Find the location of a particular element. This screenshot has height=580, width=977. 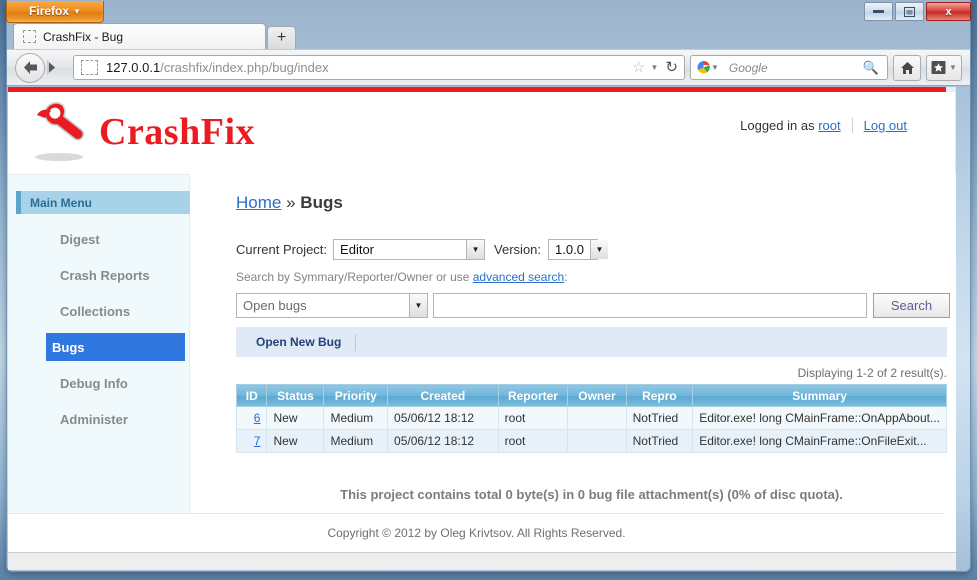

home-icon is located at coordinates (907, 67).